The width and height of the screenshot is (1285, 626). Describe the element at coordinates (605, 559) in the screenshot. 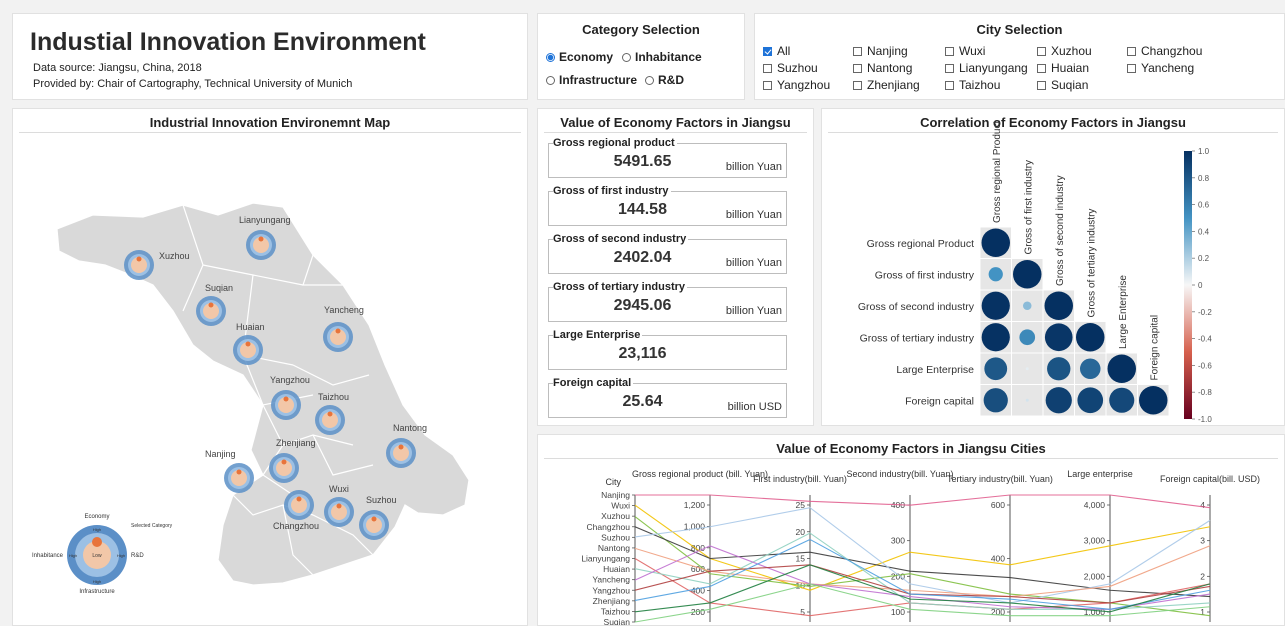

I see `parallel-tick: Lianyungang` at that location.